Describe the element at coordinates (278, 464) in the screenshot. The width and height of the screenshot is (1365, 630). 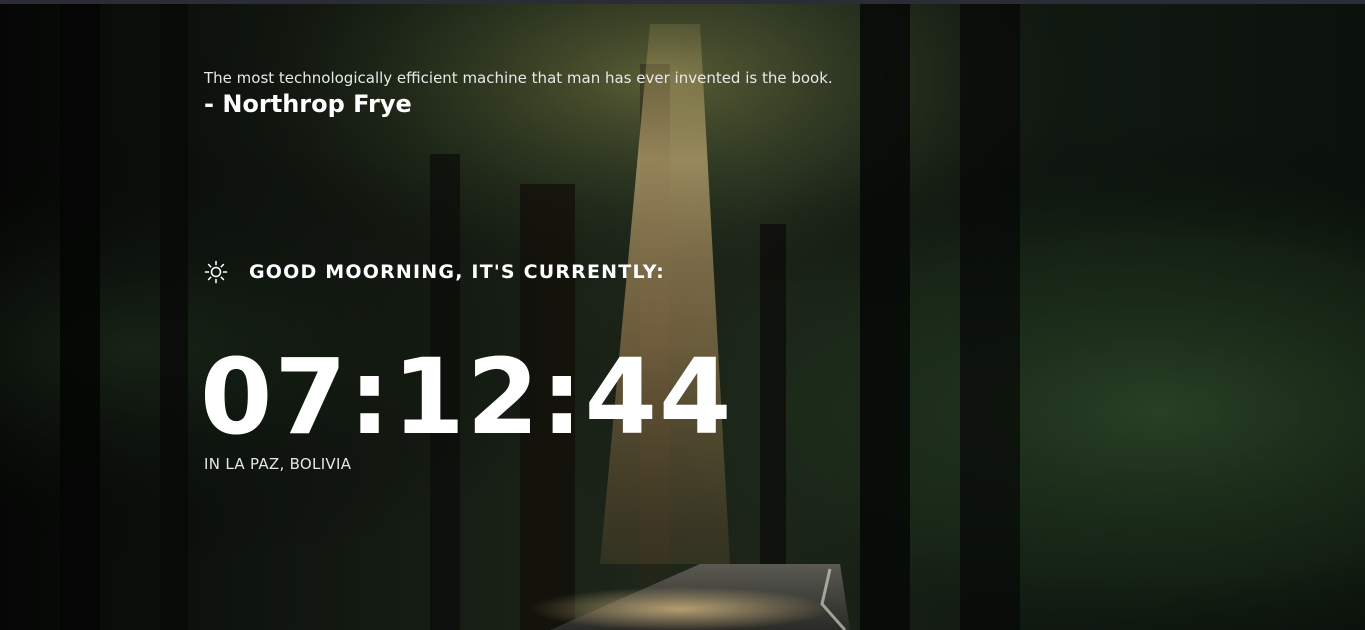
I see `location-text: IN LA PAZ, BOLIVIA` at that location.